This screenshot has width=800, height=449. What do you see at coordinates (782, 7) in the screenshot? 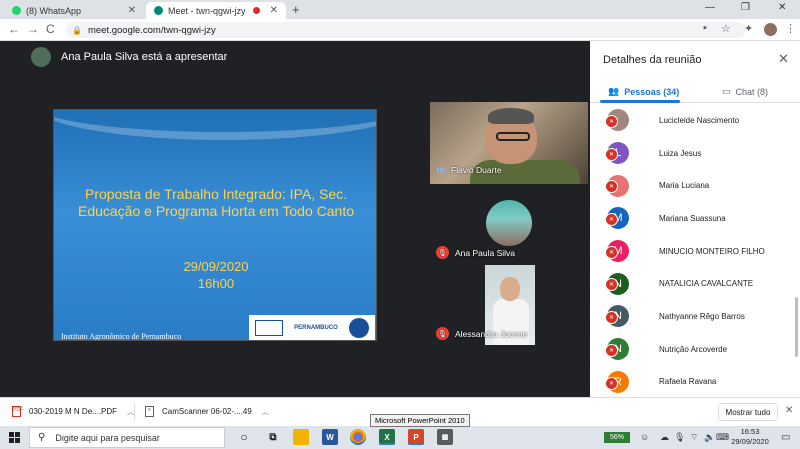
I see `close-window-button: ✕` at bounding box center [782, 7].